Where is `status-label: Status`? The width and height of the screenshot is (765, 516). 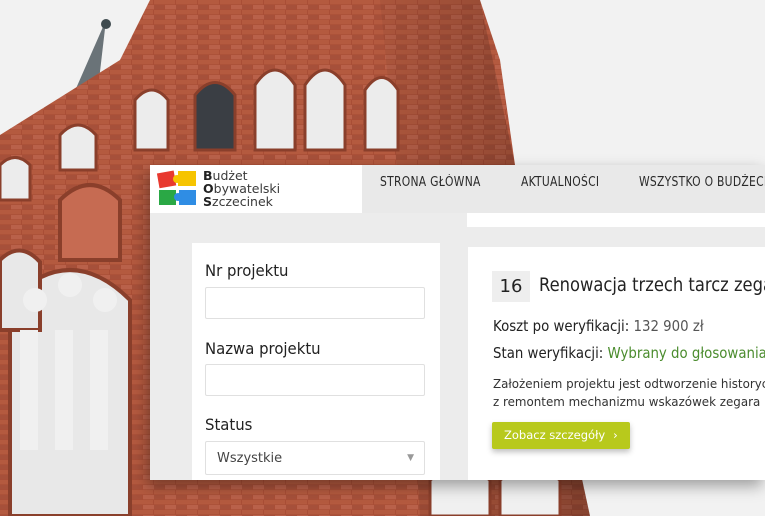 status-label: Status is located at coordinates (229, 424).